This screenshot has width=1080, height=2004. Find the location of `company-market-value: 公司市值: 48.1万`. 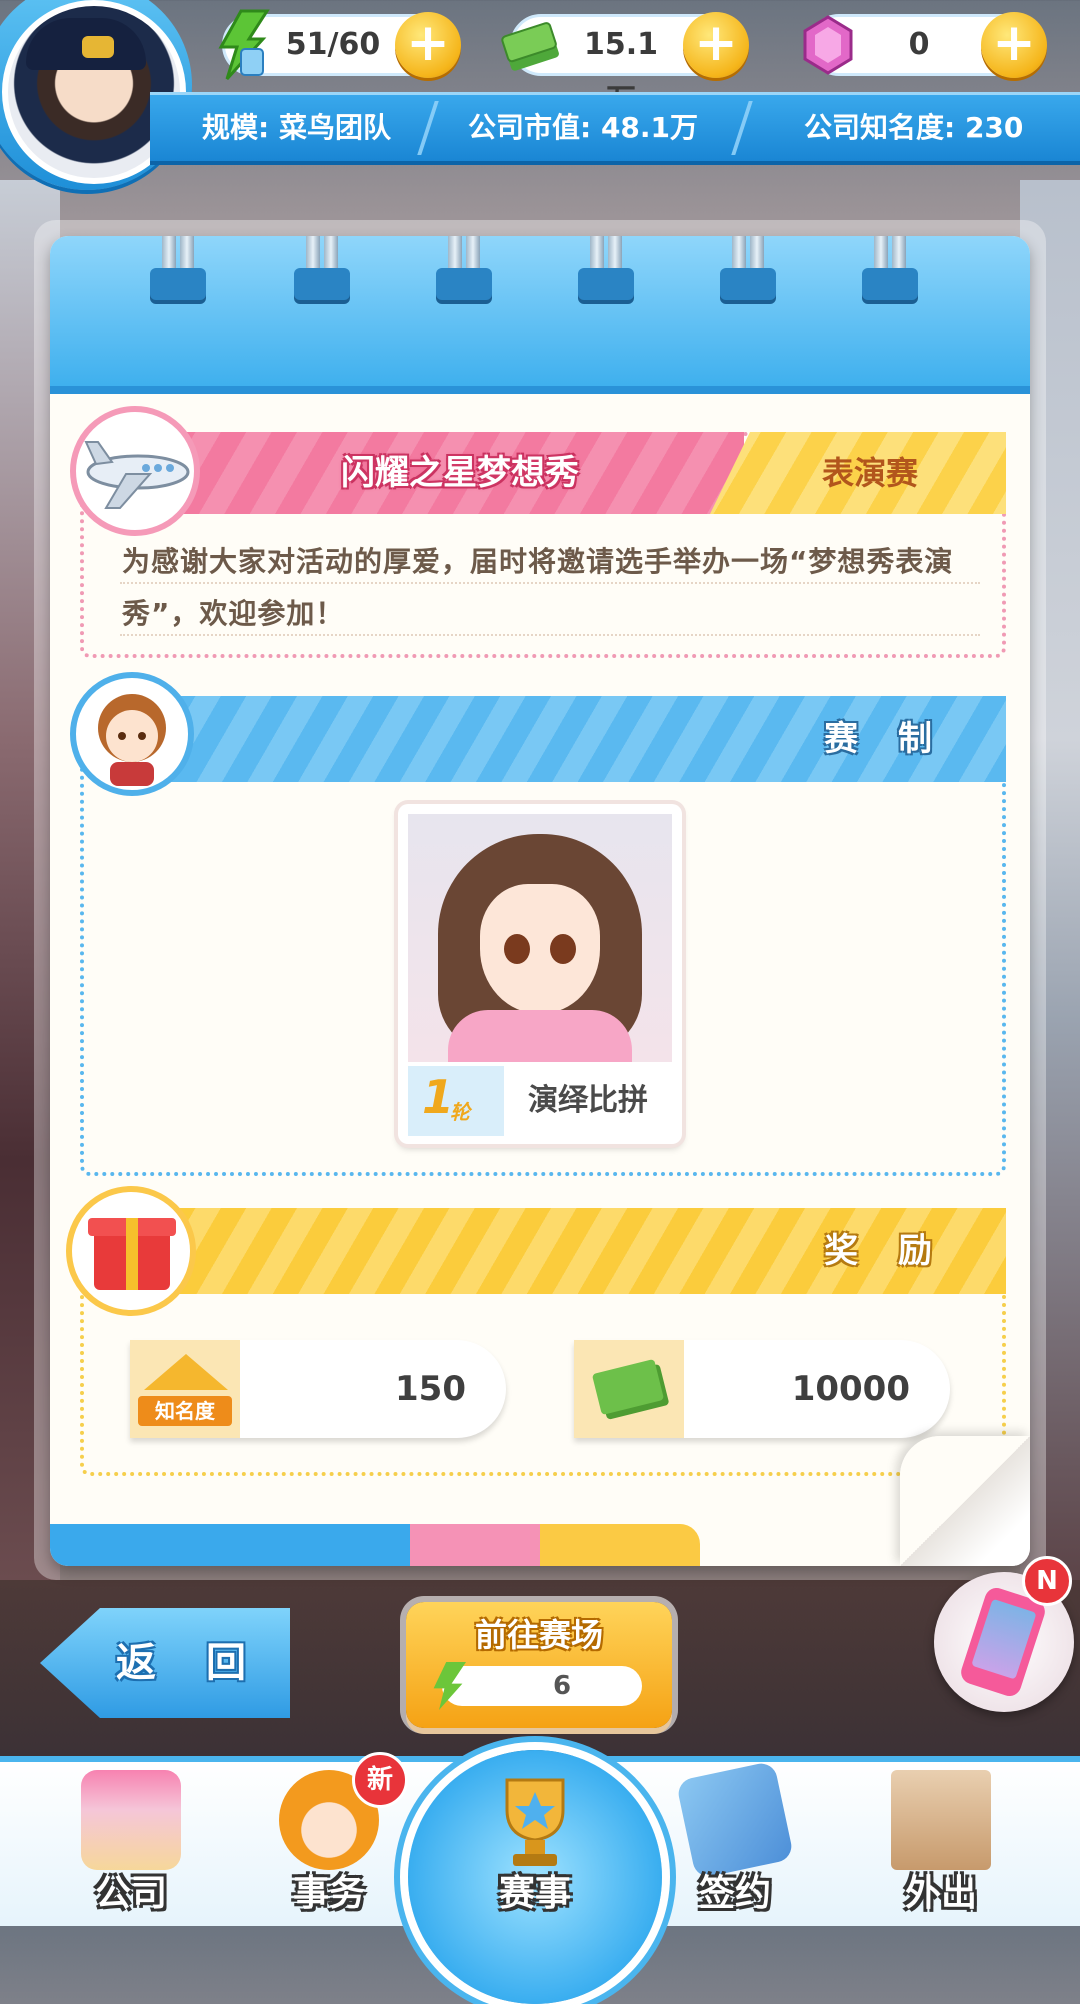

company-market-value: 公司市值: 48.1万 is located at coordinates (583, 127).